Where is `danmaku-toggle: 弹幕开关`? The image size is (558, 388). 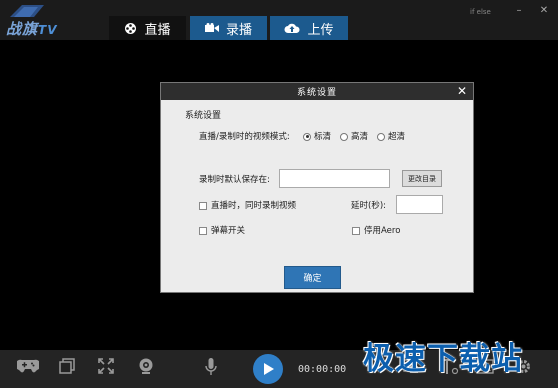
danmaku-toggle: 弹幕开关 is located at coordinates (222, 230).